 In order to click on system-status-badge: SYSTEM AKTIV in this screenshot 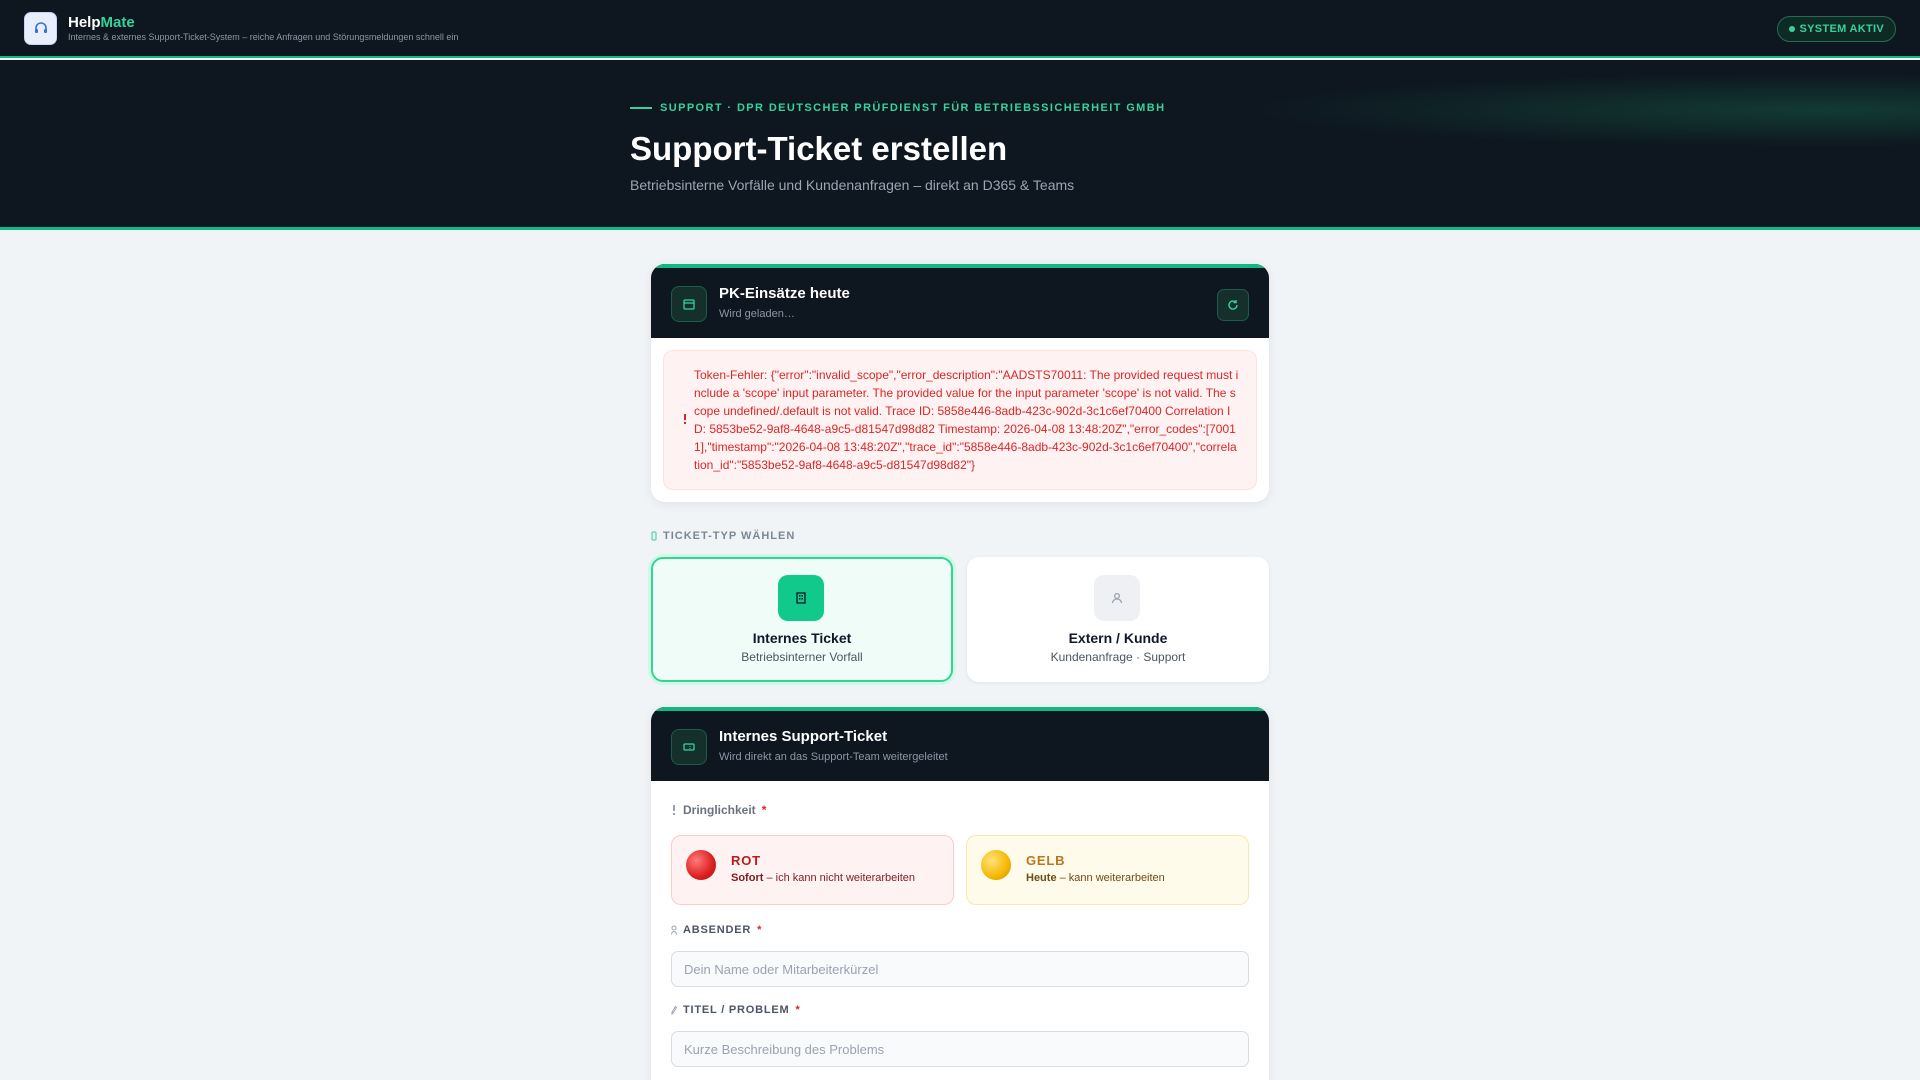, I will do `click(1836, 29)`.